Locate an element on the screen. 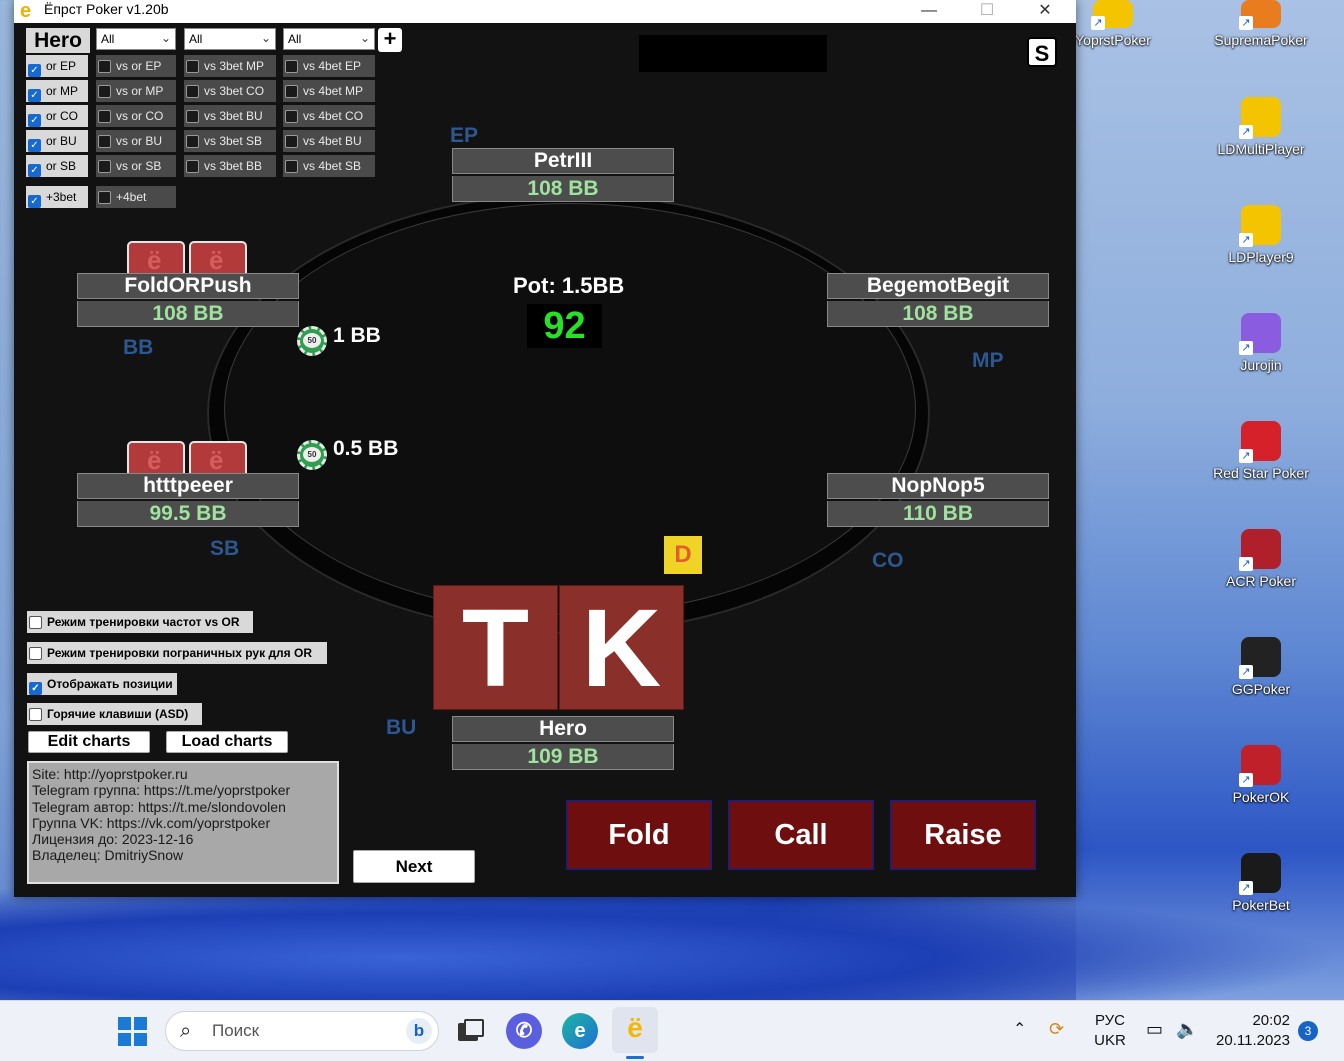  desktop-shortcut-label: PokerOK is located at coordinates (1261, 797).